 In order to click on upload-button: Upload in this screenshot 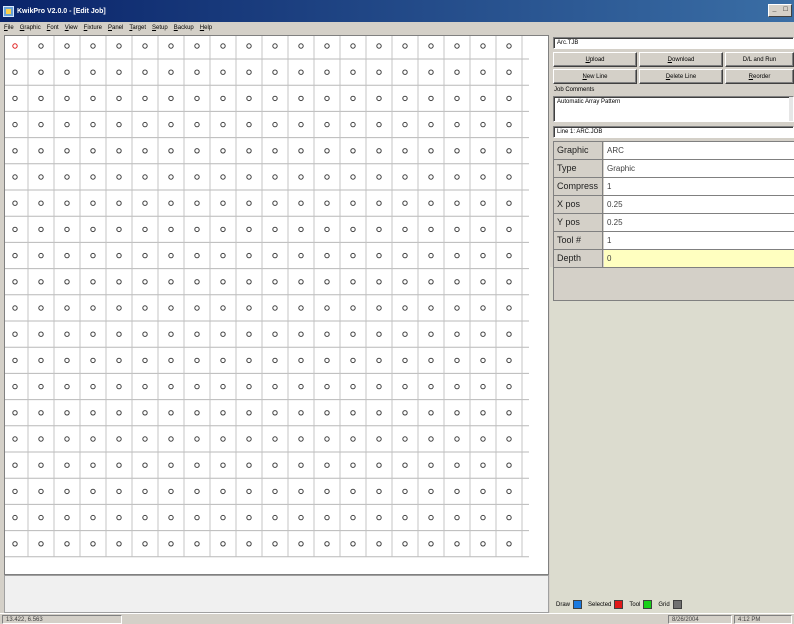, I will do `click(595, 59)`.